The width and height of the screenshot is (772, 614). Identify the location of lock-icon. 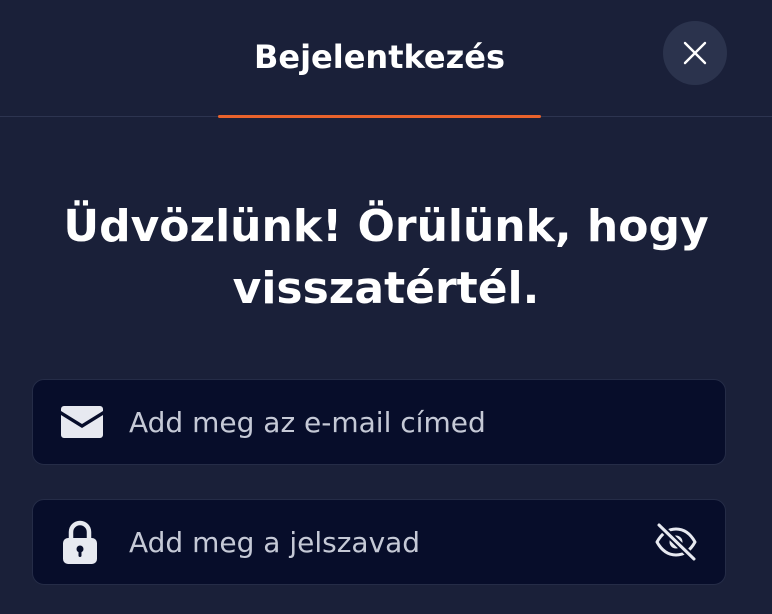
(80, 542).